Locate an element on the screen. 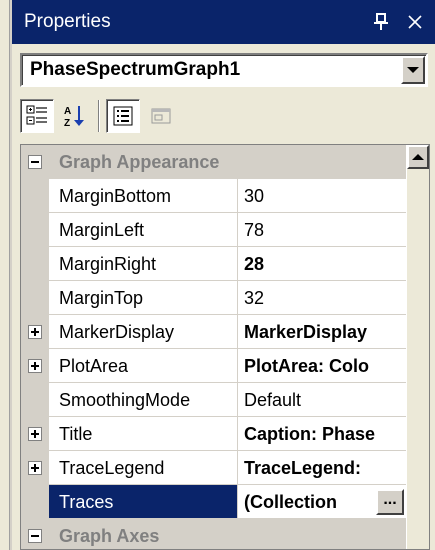 This screenshot has width=435, height=550. scroll-up-button is located at coordinates (418, 157).